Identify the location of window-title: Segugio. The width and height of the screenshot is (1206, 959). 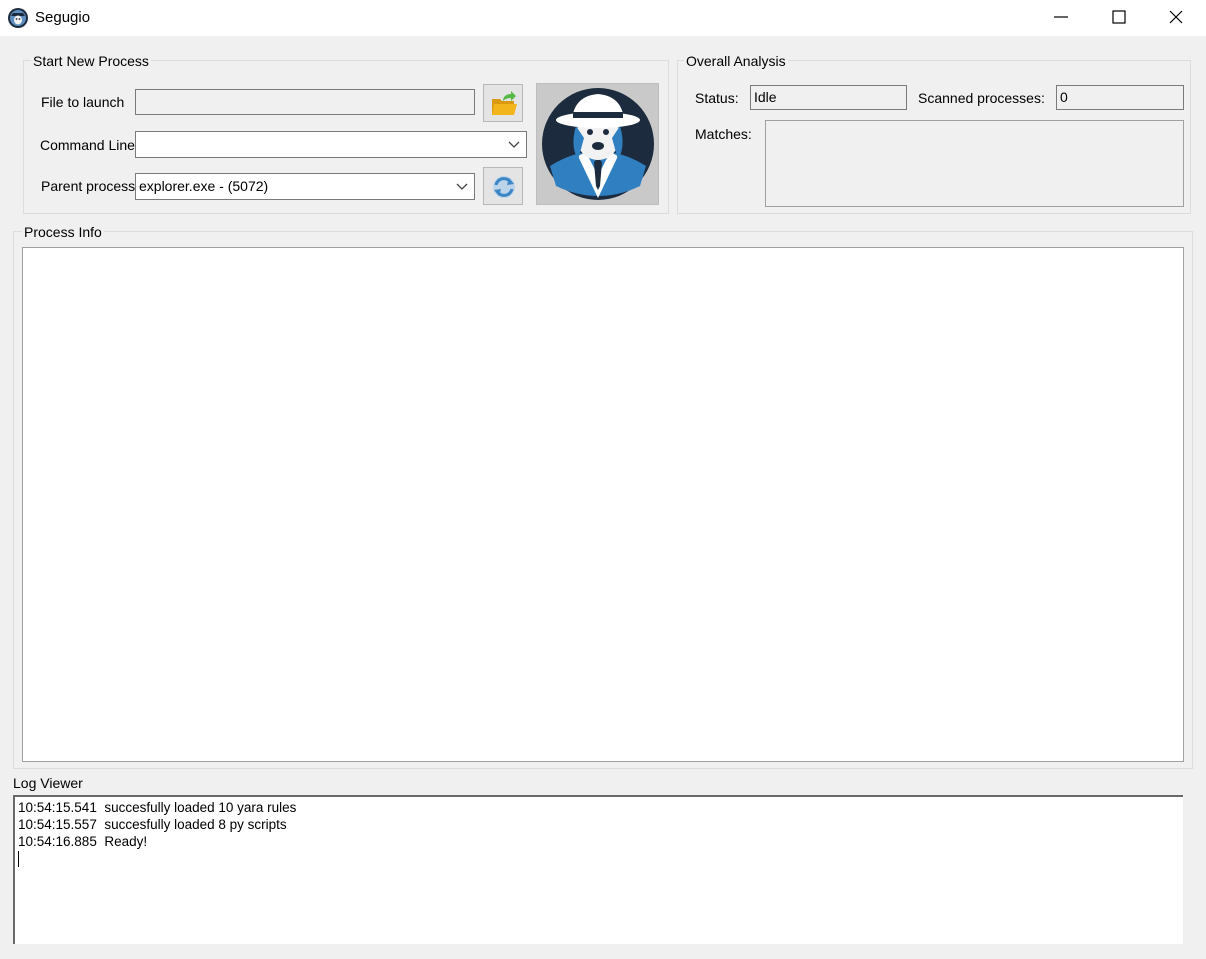
(63, 17).